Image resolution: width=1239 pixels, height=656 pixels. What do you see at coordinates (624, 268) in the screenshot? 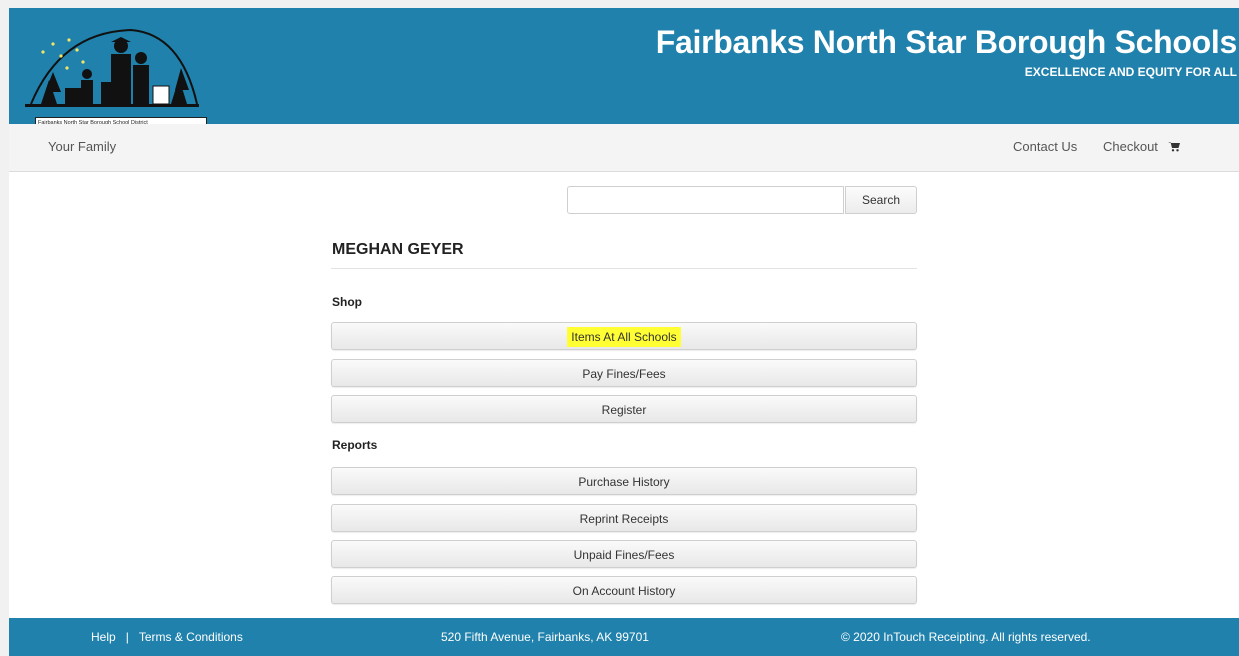
I see `divider` at bounding box center [624, 268].